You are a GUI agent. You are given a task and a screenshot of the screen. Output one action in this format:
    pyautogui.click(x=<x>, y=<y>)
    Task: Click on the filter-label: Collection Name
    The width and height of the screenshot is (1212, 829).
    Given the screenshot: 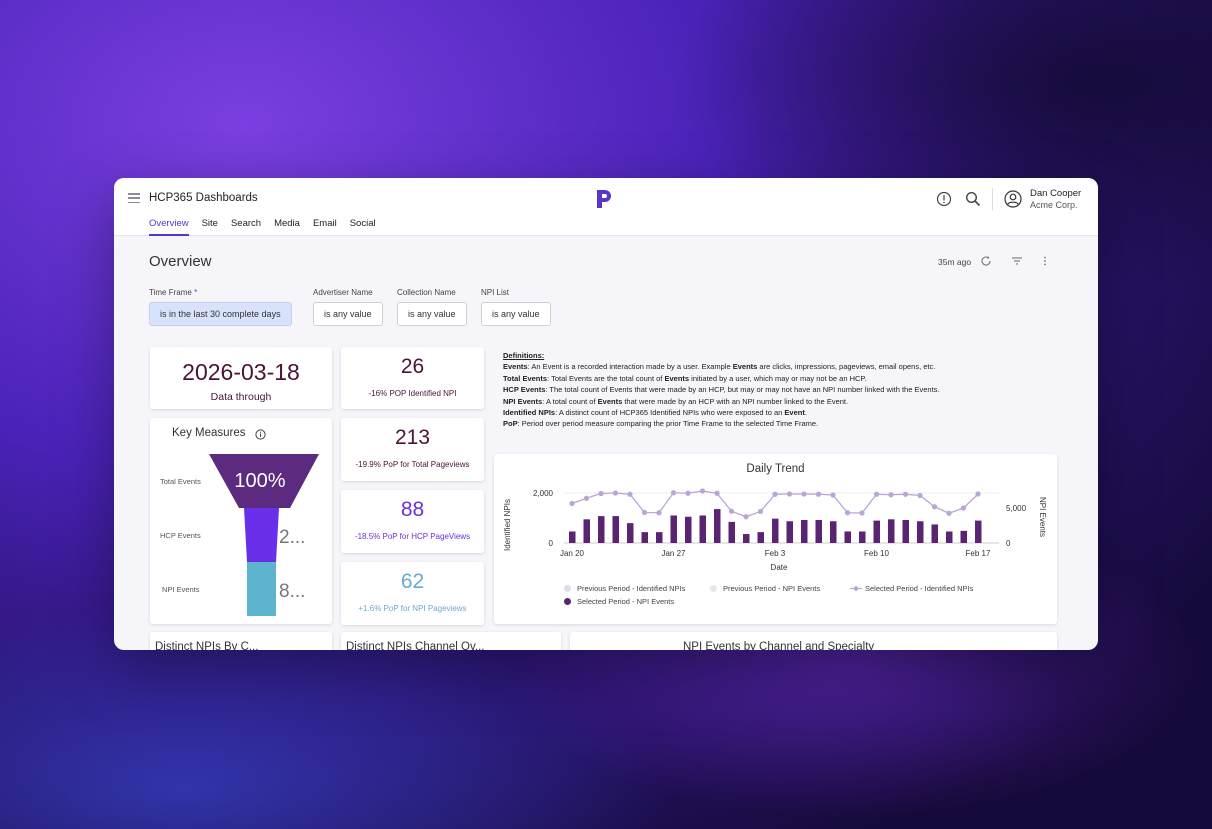 What is the action you would take?
    pyautogui.click(x=426, y=292)
    